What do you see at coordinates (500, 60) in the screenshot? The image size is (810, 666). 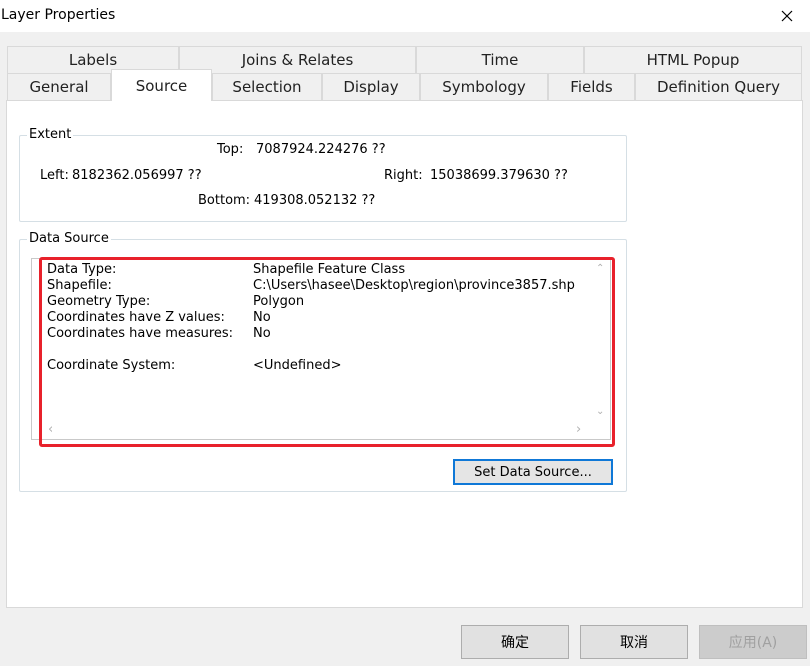 I see `tab-time: Time` at bounding box center [500, 60].